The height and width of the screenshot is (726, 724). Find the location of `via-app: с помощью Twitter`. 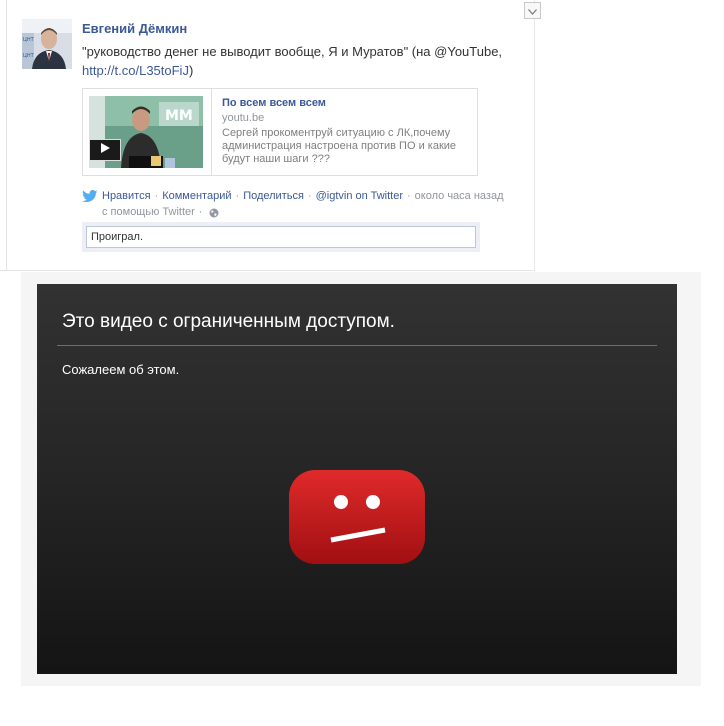

via-app: с помощью Twitter is located at coordinates (148, 212).